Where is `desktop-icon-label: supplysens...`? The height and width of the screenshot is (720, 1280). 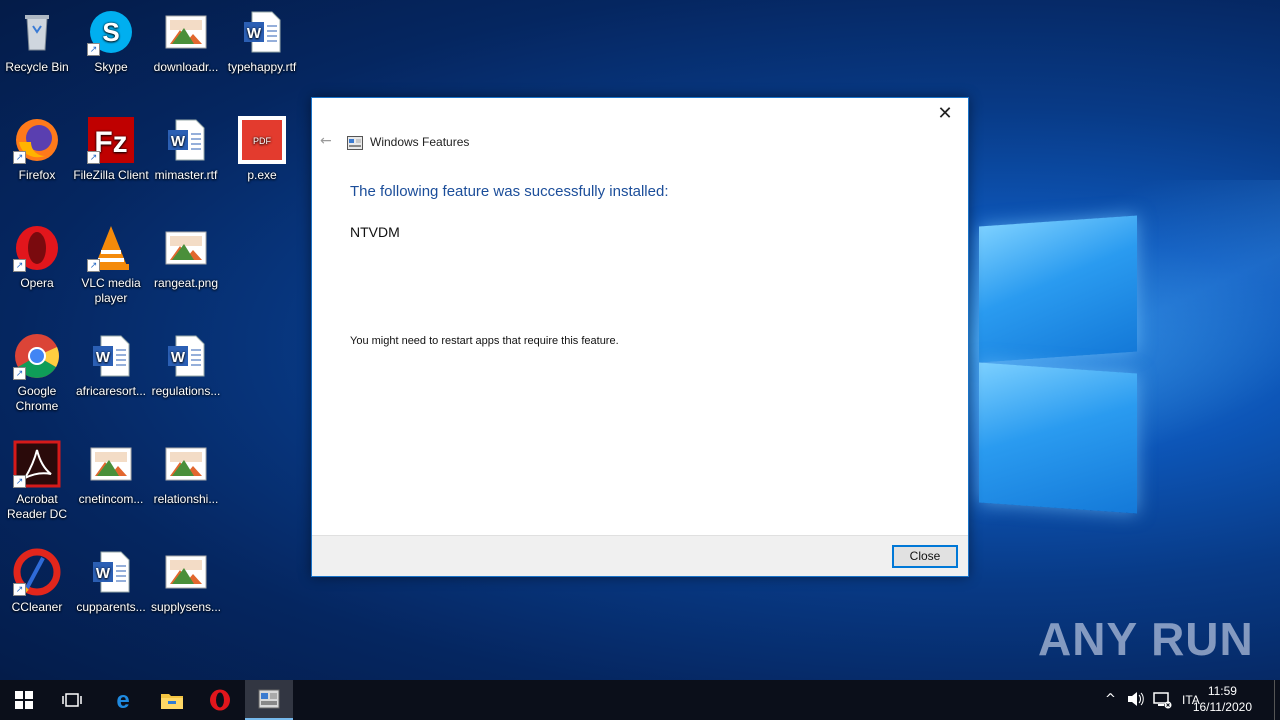 desktop-icon-label: supplysens... is located at coordinates (186, 607).